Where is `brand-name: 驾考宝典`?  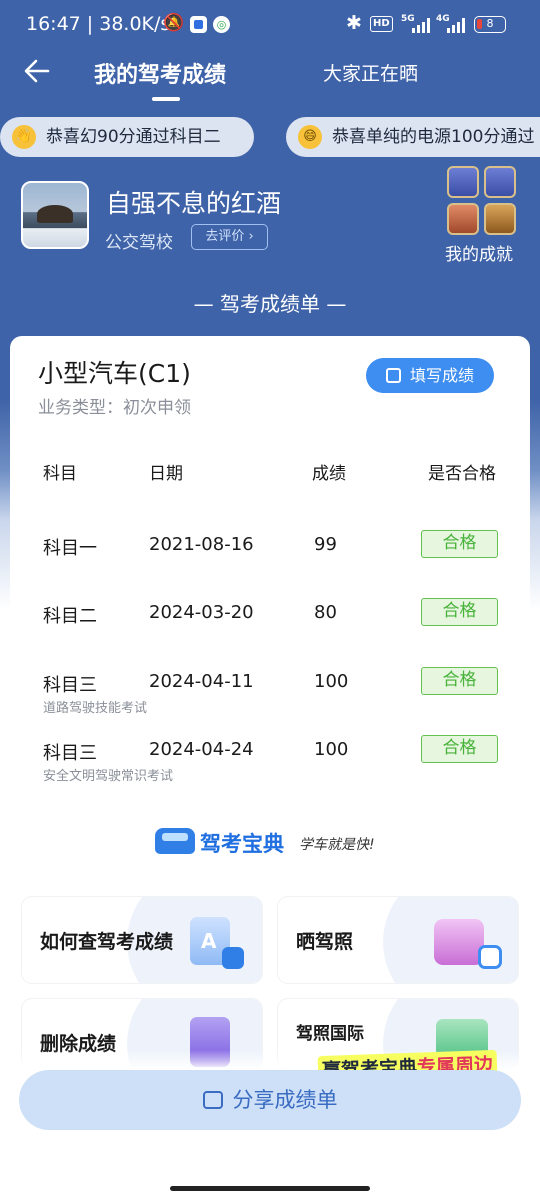
brand-name: 驾考宝典 is located at coordinates (242, 844).